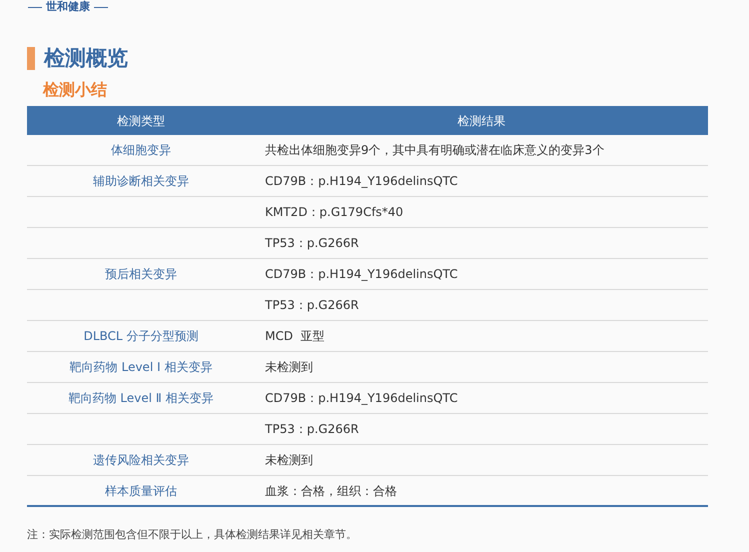 The width and height of the screenshot is (749, 552). What do you see at coordinates (434, 150) in the screenshot?
I see `table-cell-text: 共检出体细胞变异9个，其中具有明确或潜在临床意义的变异3个` at bounding box center [434, 150].